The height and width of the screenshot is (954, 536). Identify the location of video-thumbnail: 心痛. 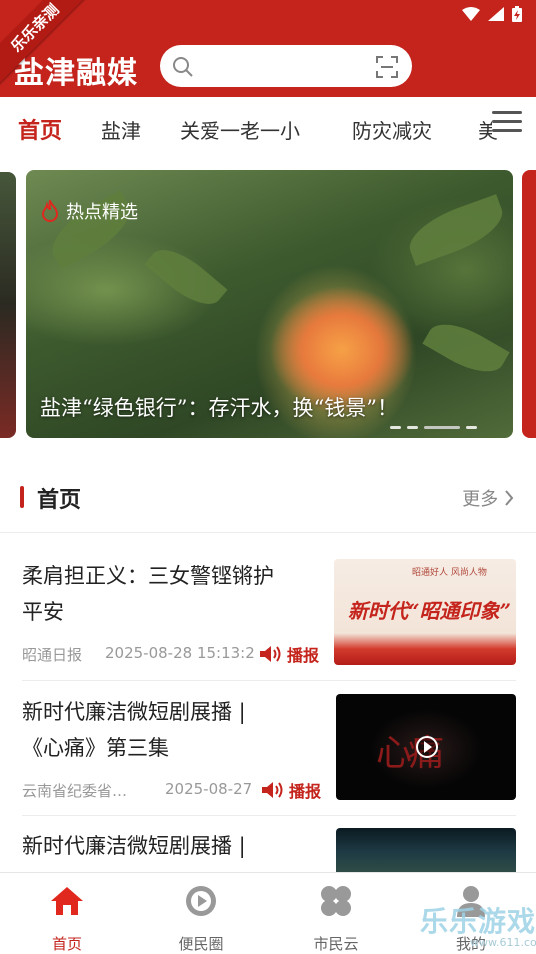
(426, 747).